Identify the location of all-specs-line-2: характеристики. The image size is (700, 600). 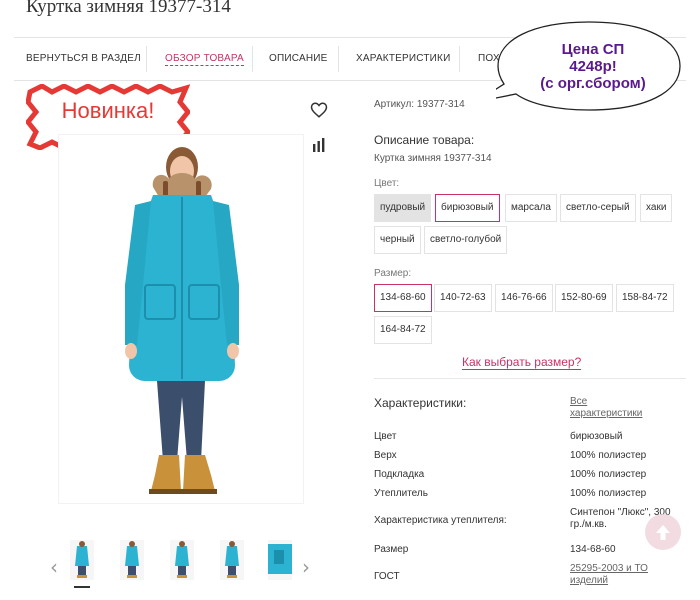
(606, 413).